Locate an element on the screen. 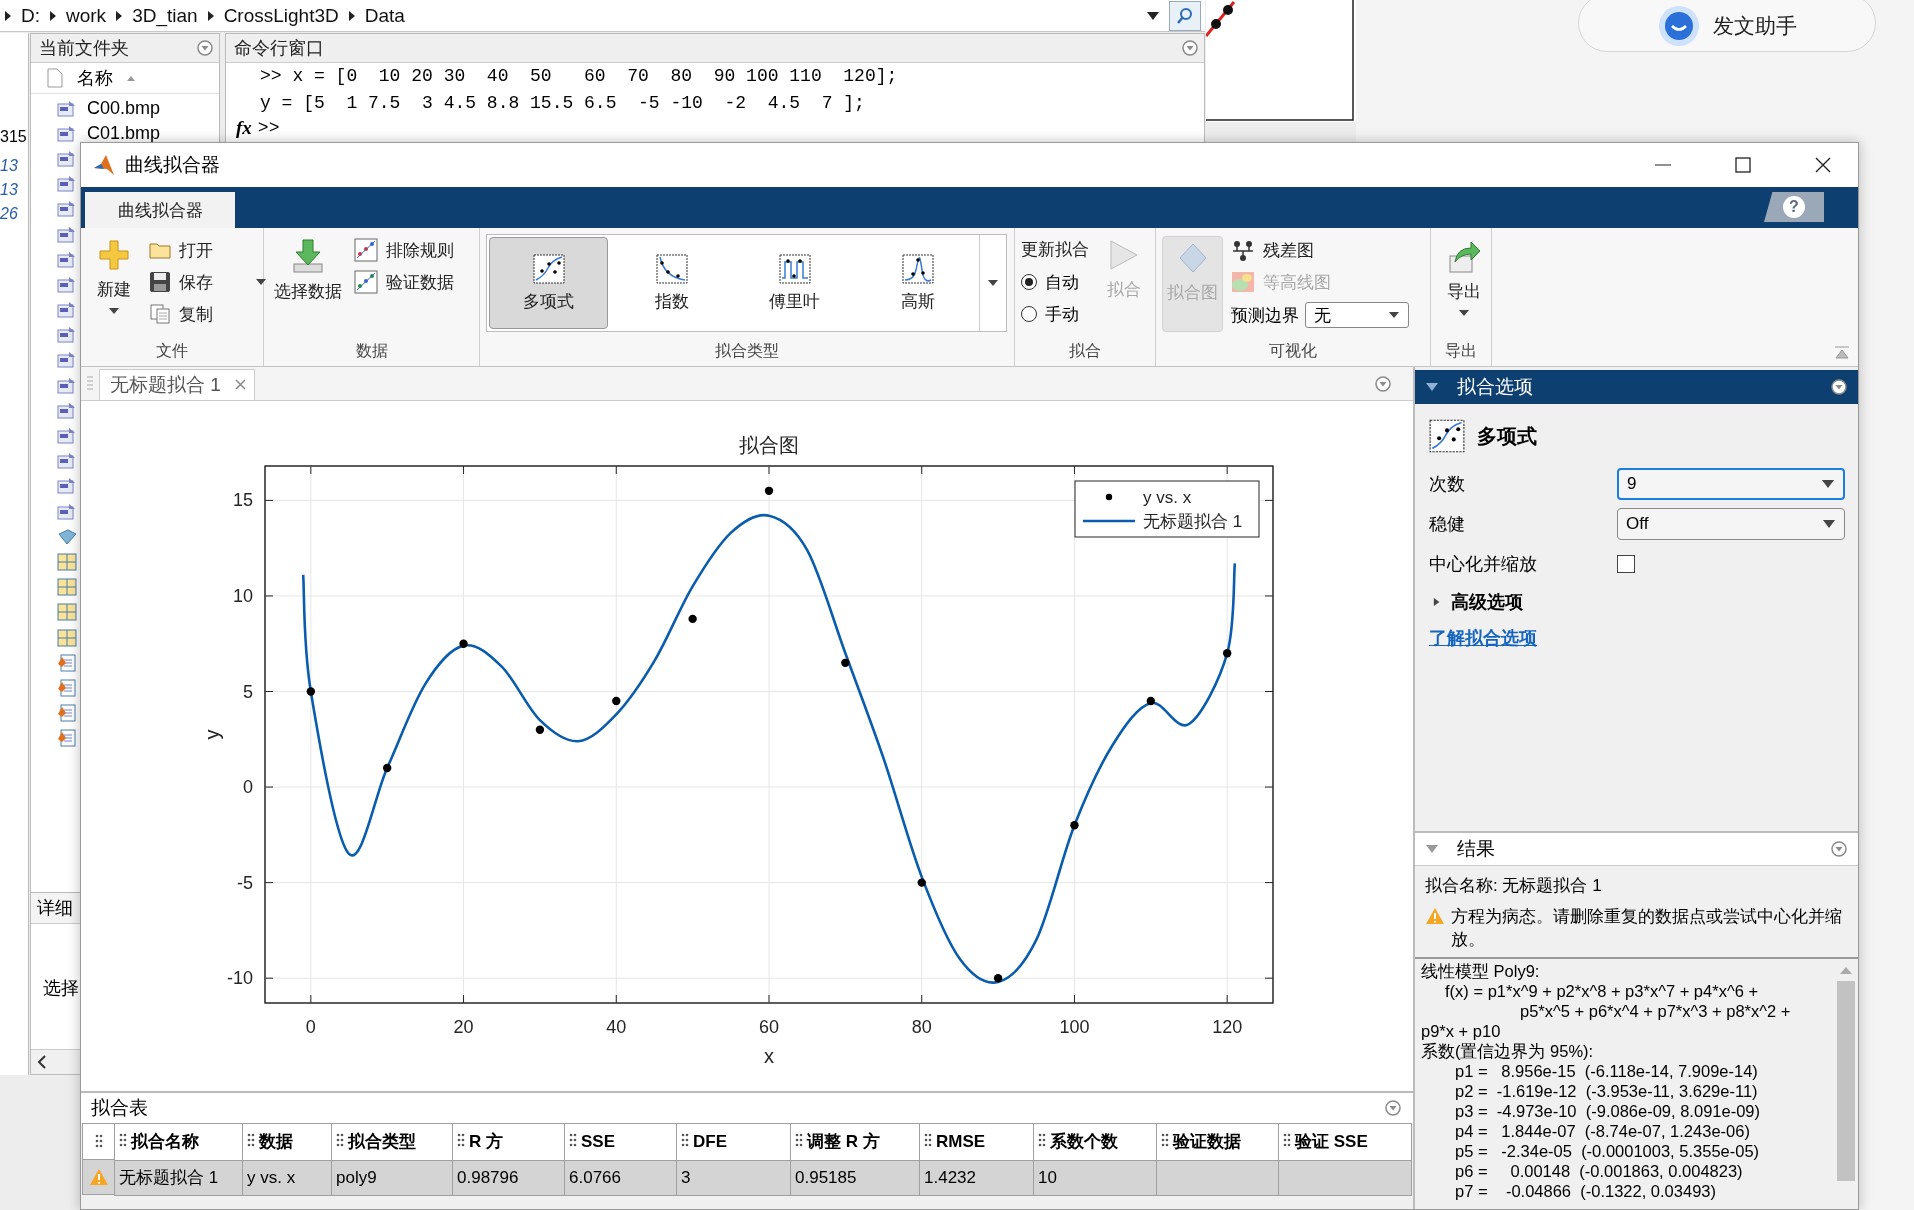 This screenshot has width=1914, height=1210. output-line: f(x) = p1*x^9 + p2*x^8 + p3*x^7 + p4*x^6 + is located at coordinates (1602, 991).